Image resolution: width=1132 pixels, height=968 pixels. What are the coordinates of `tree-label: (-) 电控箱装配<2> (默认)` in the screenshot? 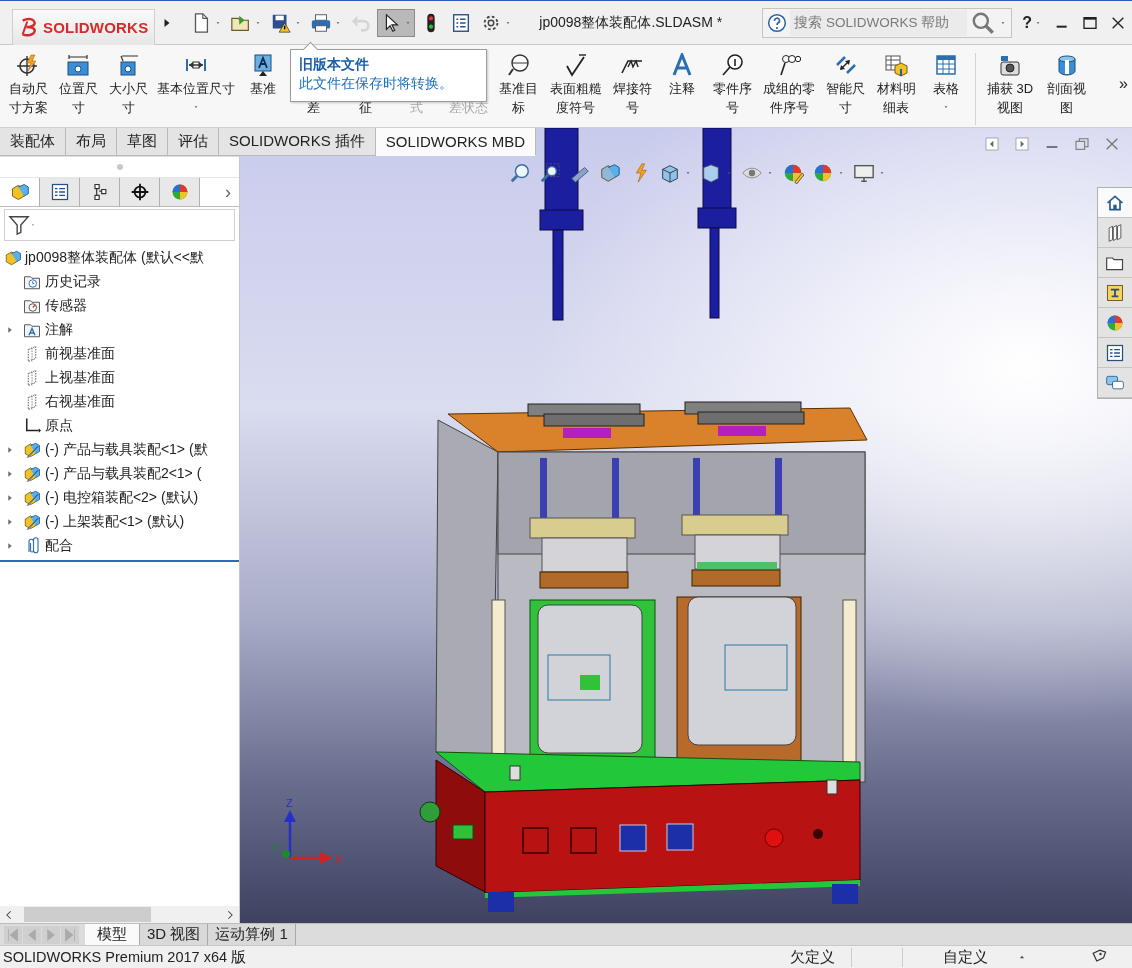 It's located at (122, 498).